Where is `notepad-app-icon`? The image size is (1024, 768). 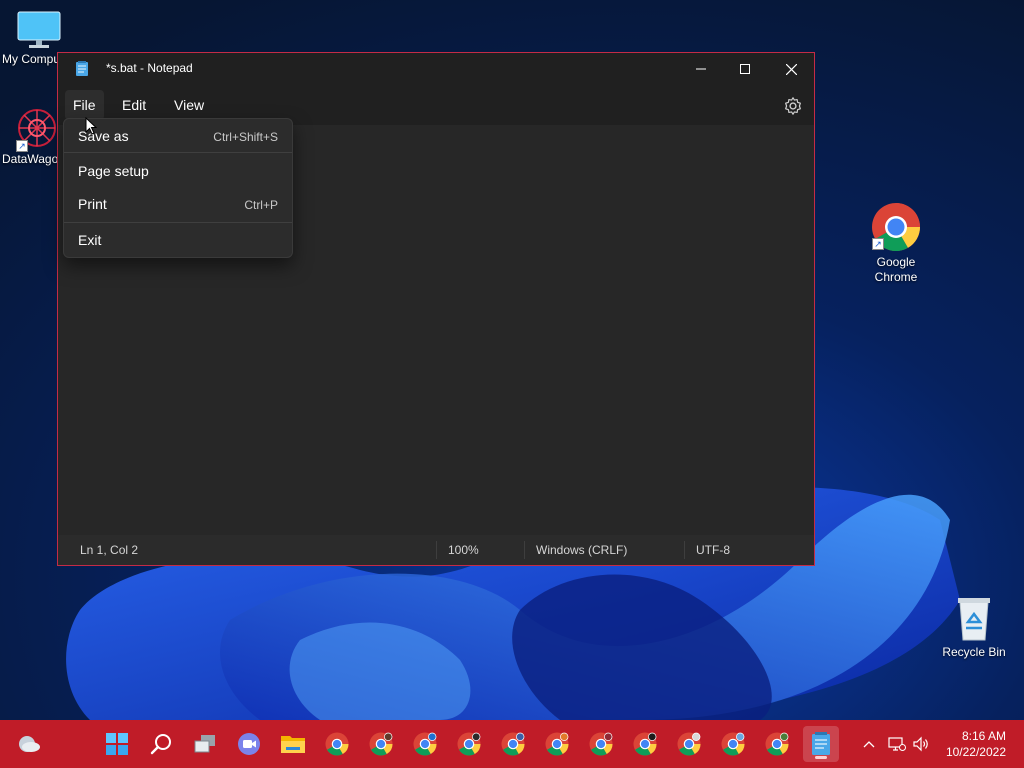 notepad-app-icon is located at coordinates (82, 68).